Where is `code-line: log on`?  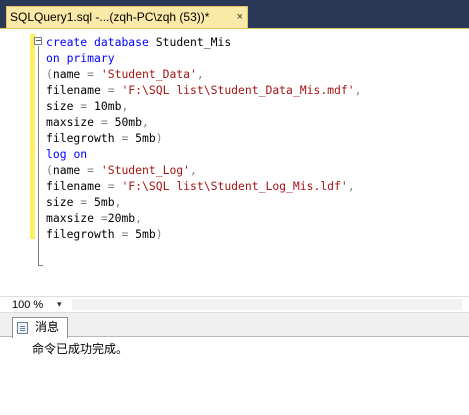
code-line: log on is located at coordinates (256, 154).